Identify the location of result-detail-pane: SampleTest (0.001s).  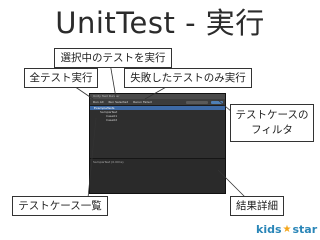
(157, 176).